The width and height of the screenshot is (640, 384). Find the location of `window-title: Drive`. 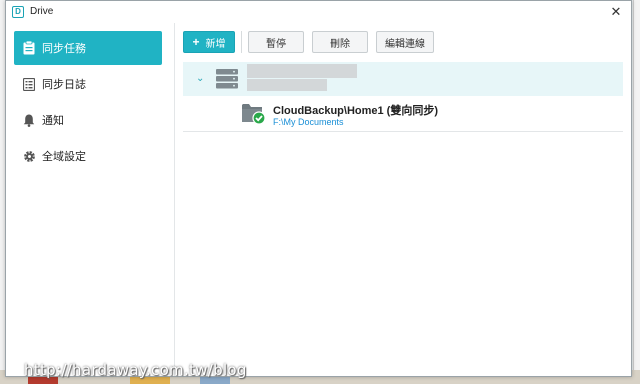

window-title: Drive is located at coordinates (42, 11).